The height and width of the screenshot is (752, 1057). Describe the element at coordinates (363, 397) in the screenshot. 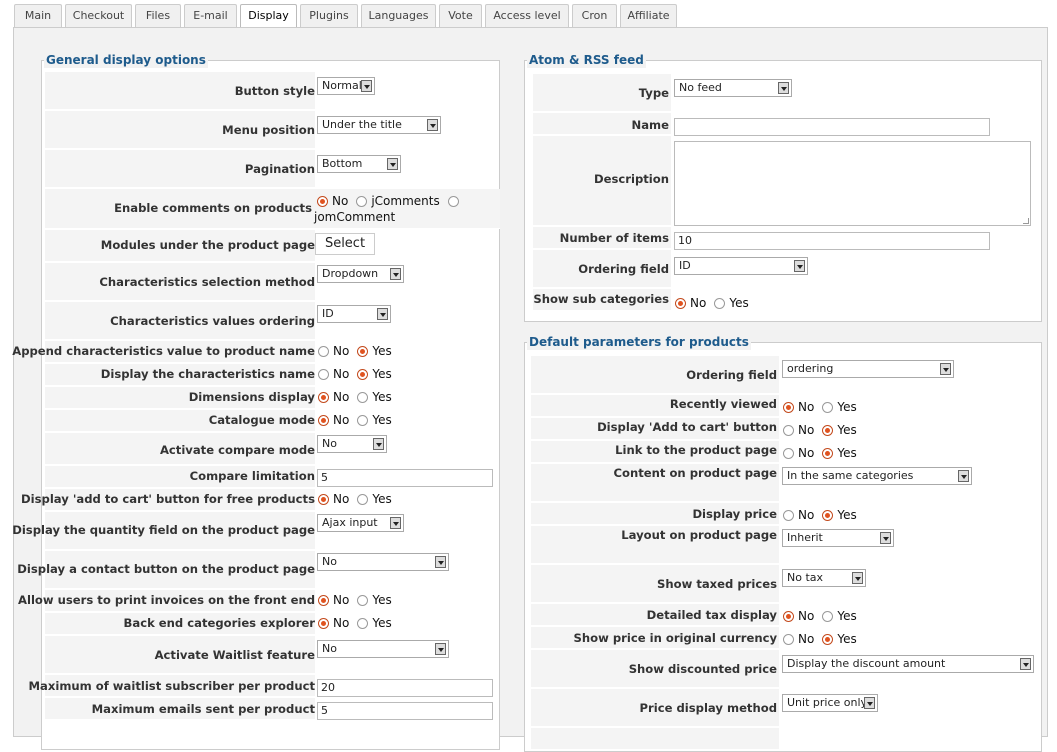

I see `dimensions-yes-radio` at that location.